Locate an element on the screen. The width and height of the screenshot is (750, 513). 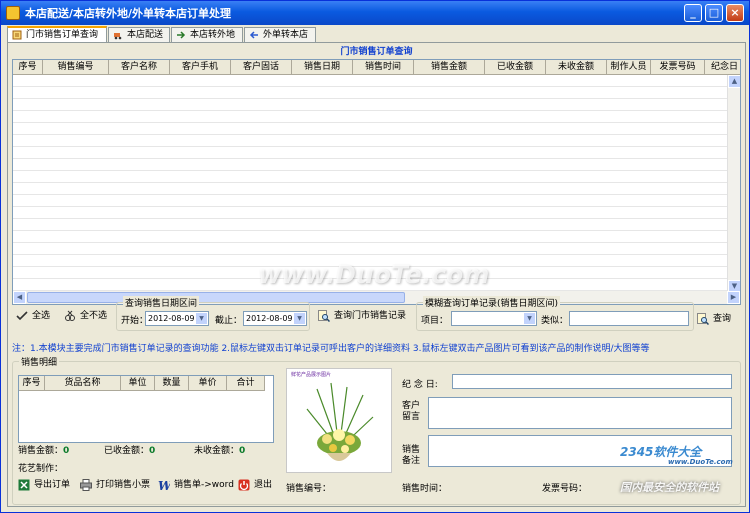
column-header: 客户手机 is located at coordinates (200, 67).